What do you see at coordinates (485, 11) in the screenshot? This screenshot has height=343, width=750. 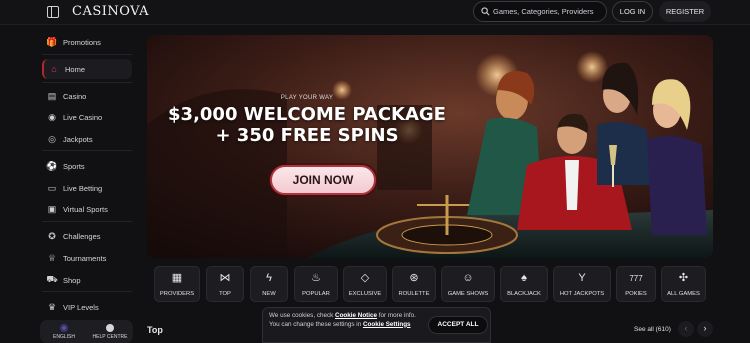 I see `search-icon` at bounding box center [485, 11].